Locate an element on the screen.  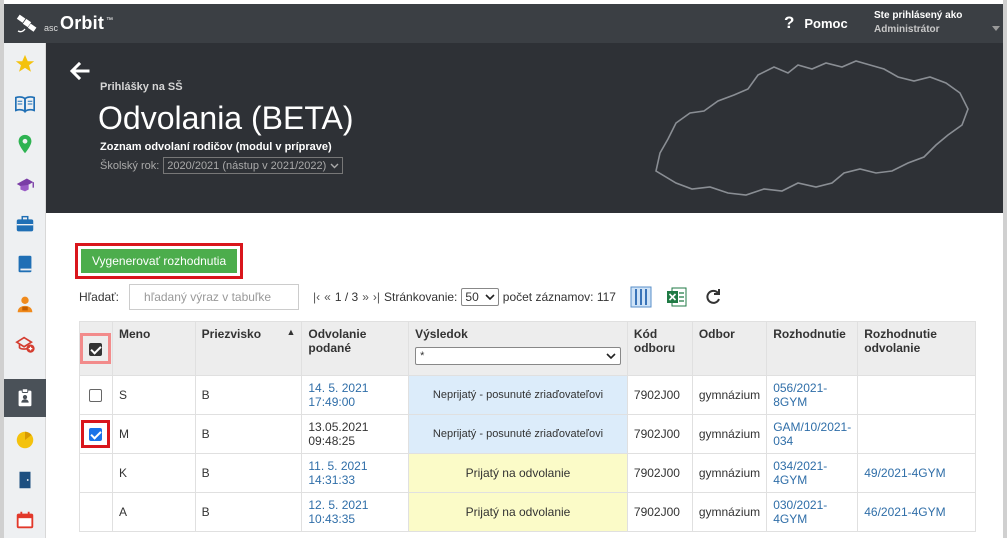
page-size-select: 50 is located at coordinates (480, 297).